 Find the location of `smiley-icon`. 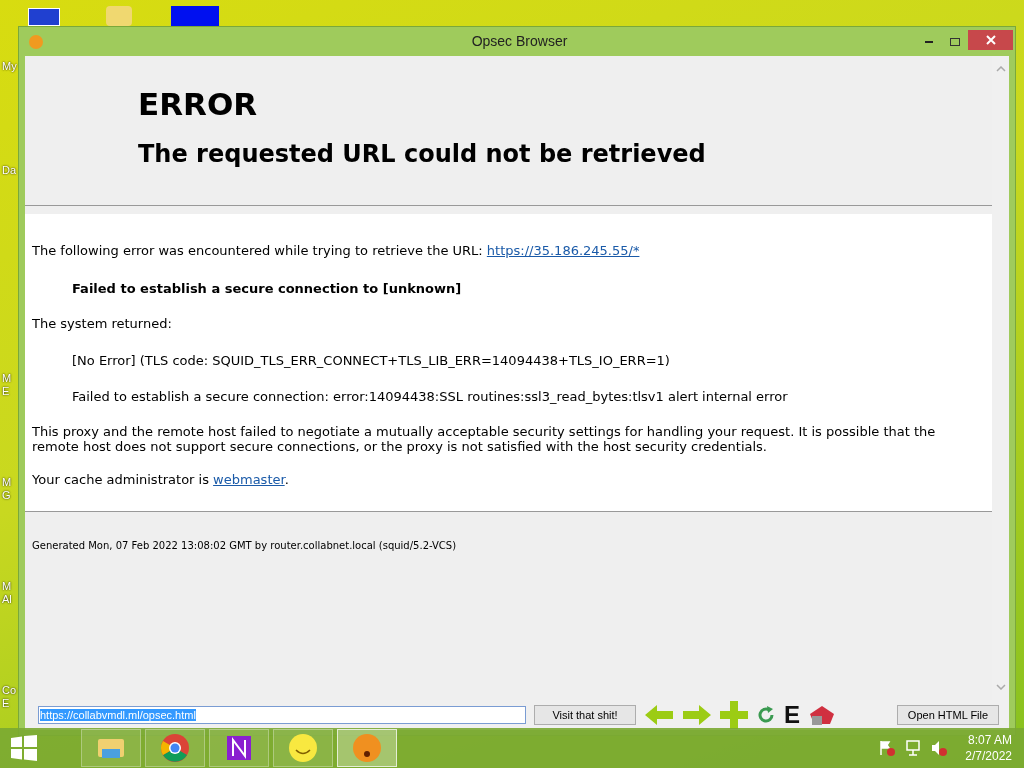

smiley-icon is located at coordinates (303, 748).